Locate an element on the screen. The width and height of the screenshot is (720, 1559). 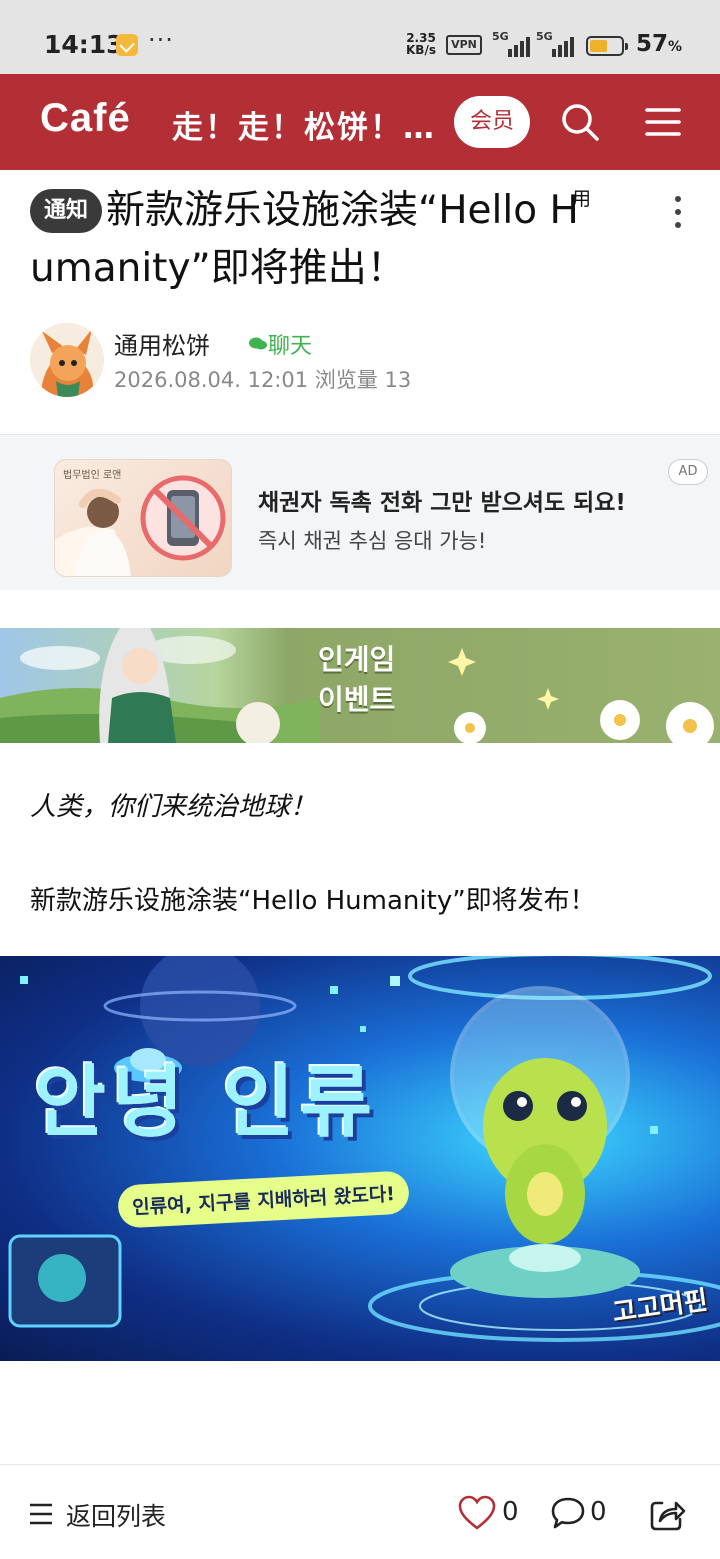
hero-title: 안녕 인류 is located at coordinates (206, 1103).